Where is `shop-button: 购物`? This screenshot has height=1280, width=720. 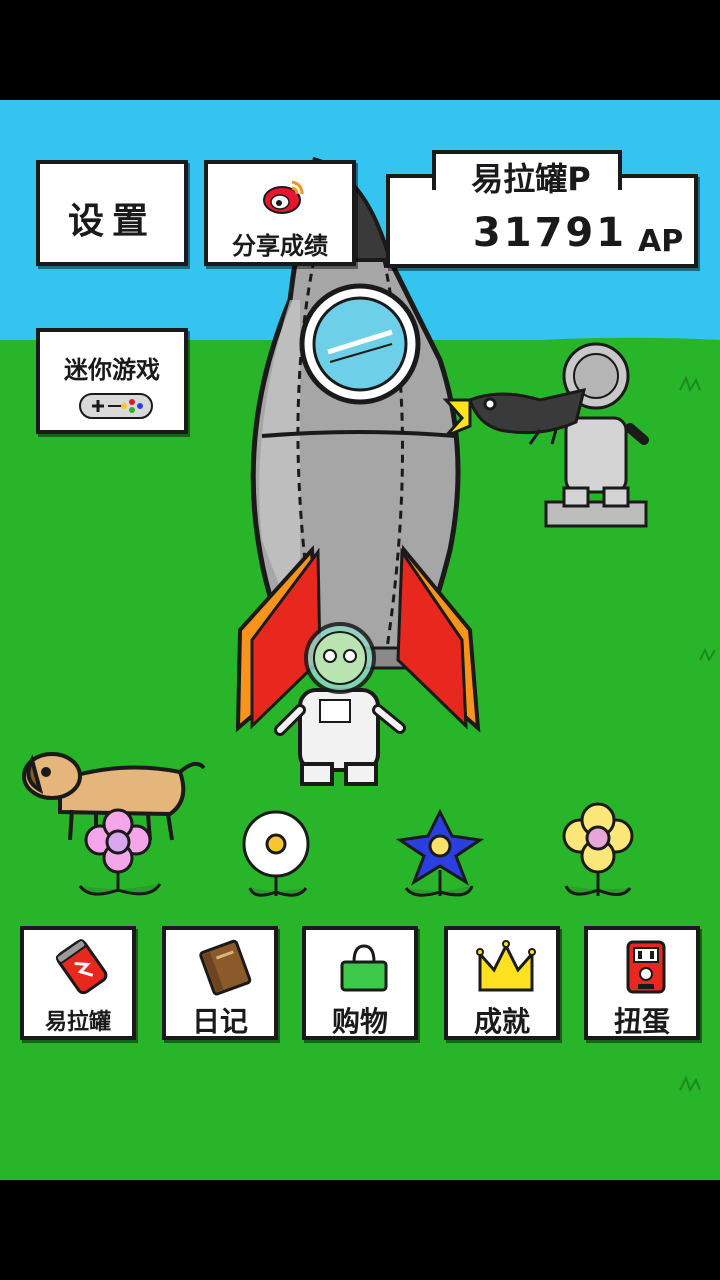
shop-button: 购物 is located at coordinates (360, 983).